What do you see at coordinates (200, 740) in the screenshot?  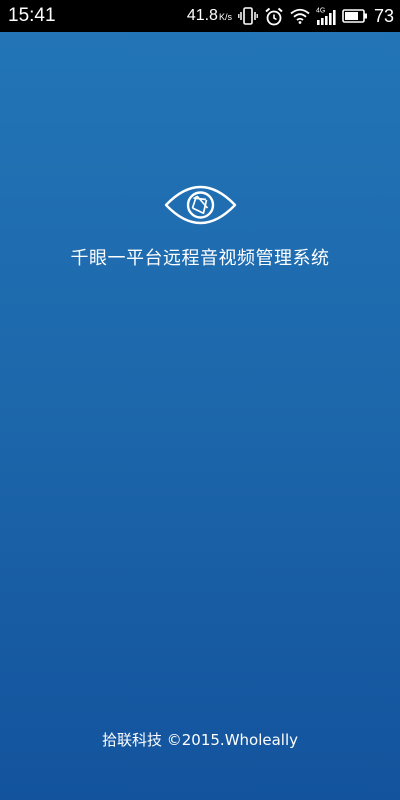 I see `copyright-text: 拾联科技 ©2015.Wholeally` at bounding box center [200, 740].